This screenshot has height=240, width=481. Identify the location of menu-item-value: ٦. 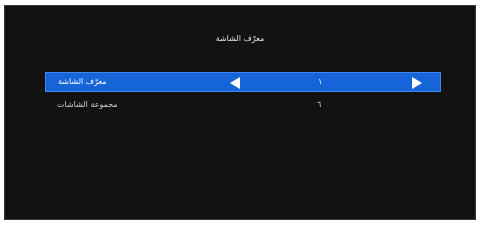
(319, 104).